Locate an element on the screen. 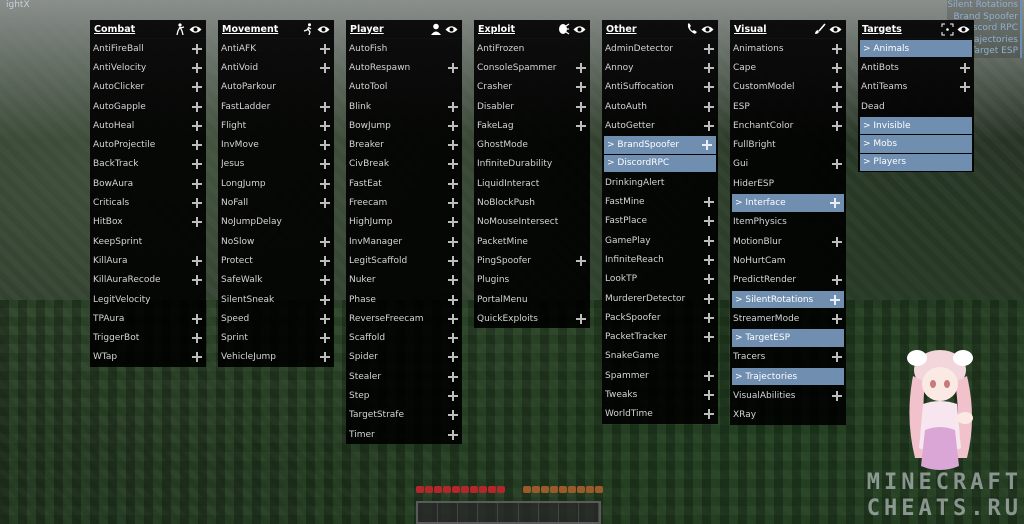 Image resolution: width=1024 pixels, height=524 pixels. module-item: FastMine is located at coordinates (660, 201).